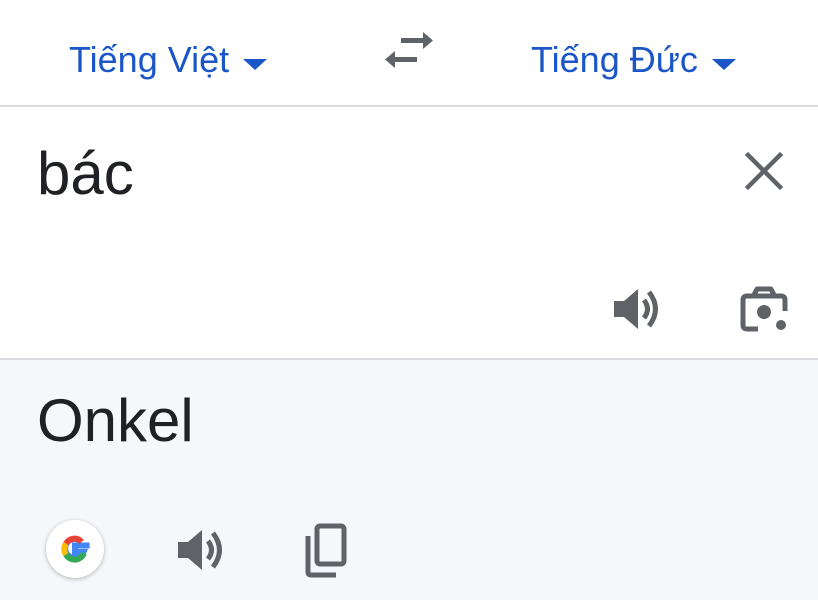 This screenshot has width=818, height=600. Describe the element at coordinates (764, 309) in the screenshot. I see `camera-translate-button` at that location.